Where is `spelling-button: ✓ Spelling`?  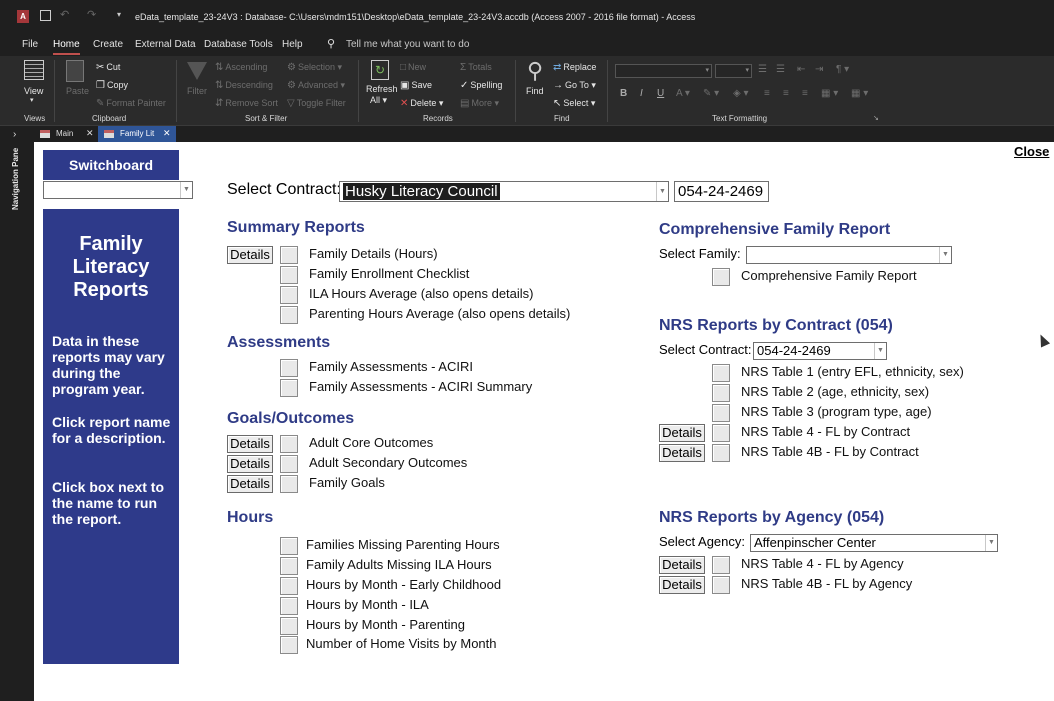
spelling-button: ✓ Spelling is located at coordinates (481, 85).